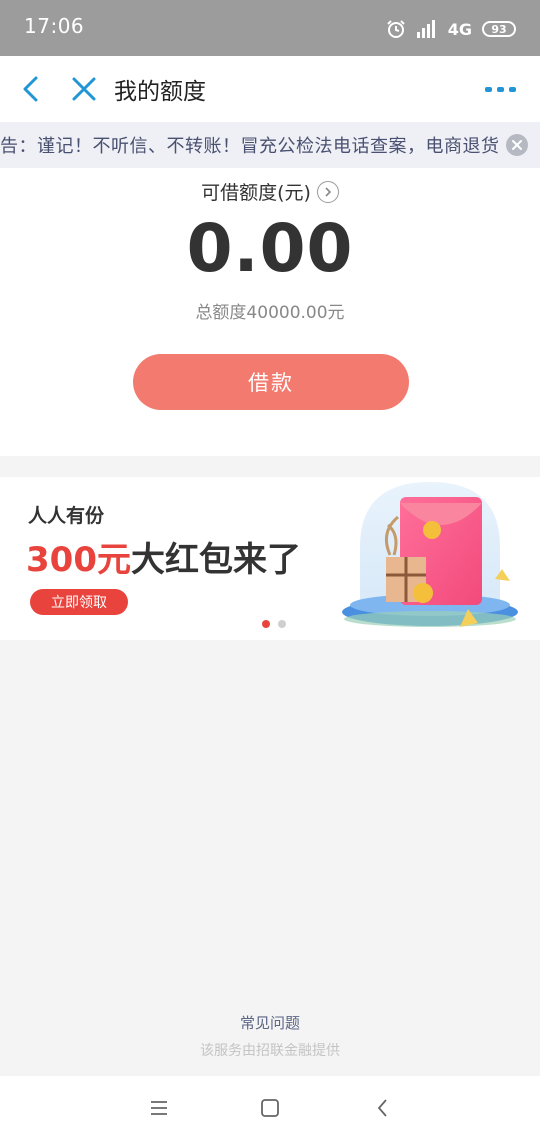 This screenshot has height=1140, width=540. Describe the element at coordinates (79, 602) in the screenshot. I see `claim-now-button: 立即领取` at that location.